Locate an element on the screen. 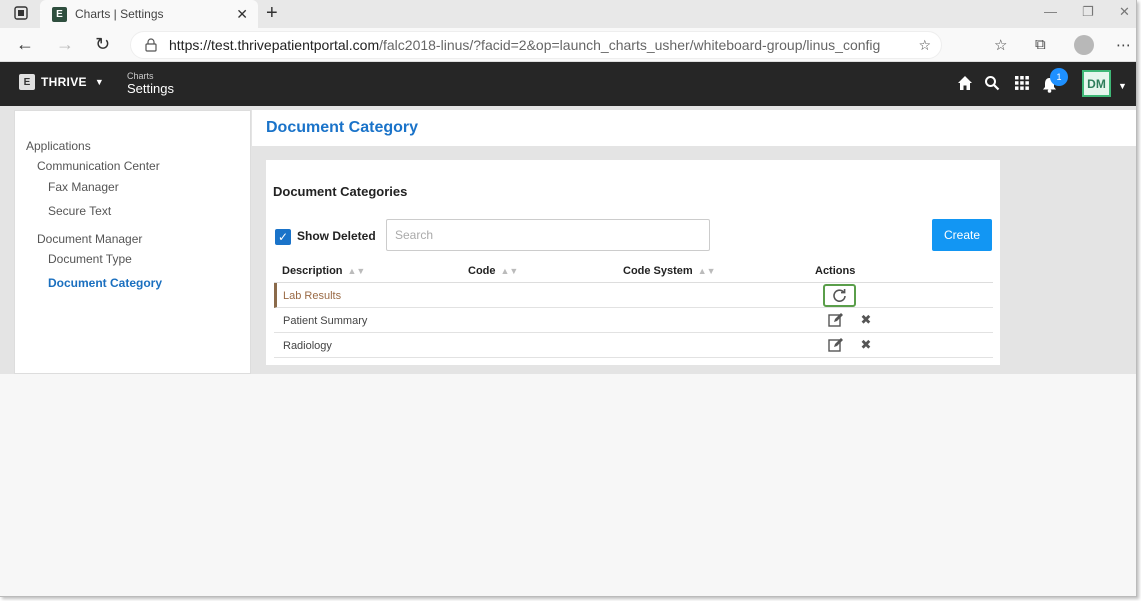  create-button: Create is located at coordinates (962, 235).